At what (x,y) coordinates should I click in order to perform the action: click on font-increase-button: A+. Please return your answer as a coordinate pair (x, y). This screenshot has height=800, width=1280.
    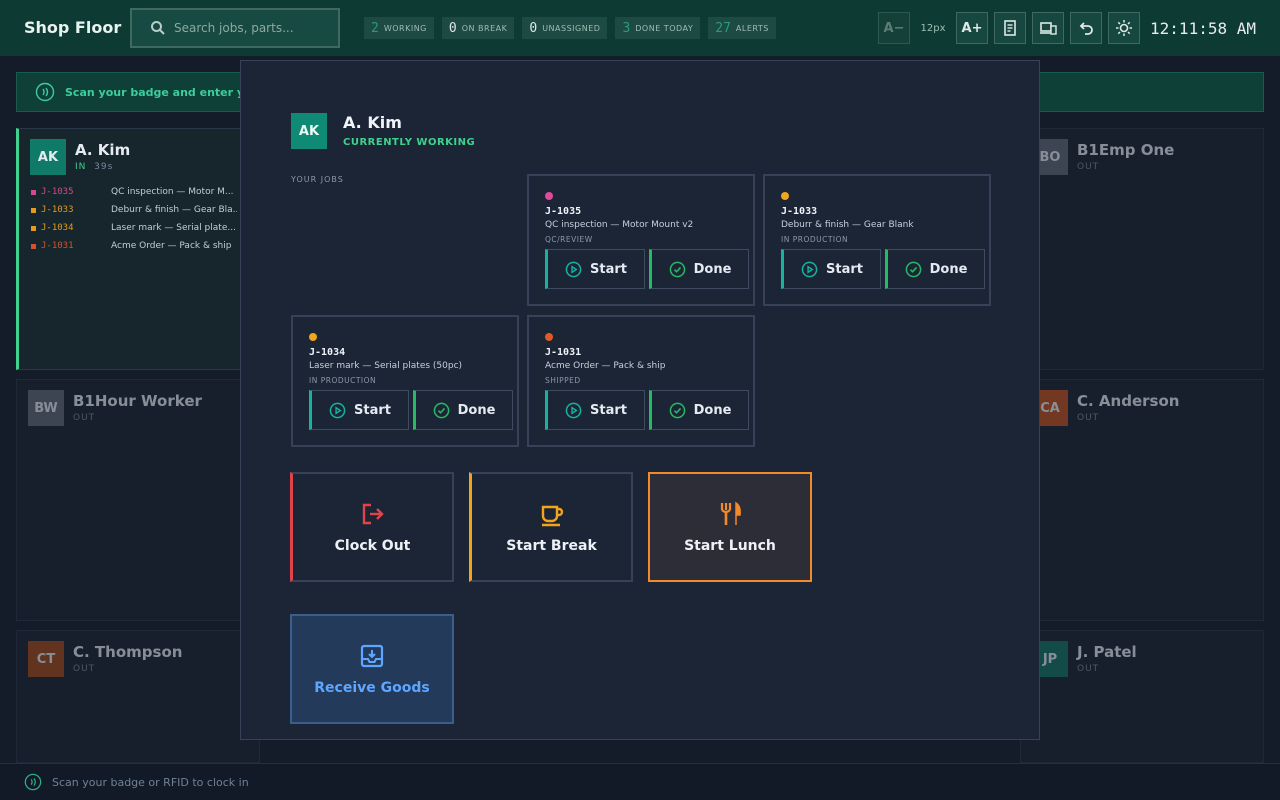
    Looking at the image, I should click on (972, 28).